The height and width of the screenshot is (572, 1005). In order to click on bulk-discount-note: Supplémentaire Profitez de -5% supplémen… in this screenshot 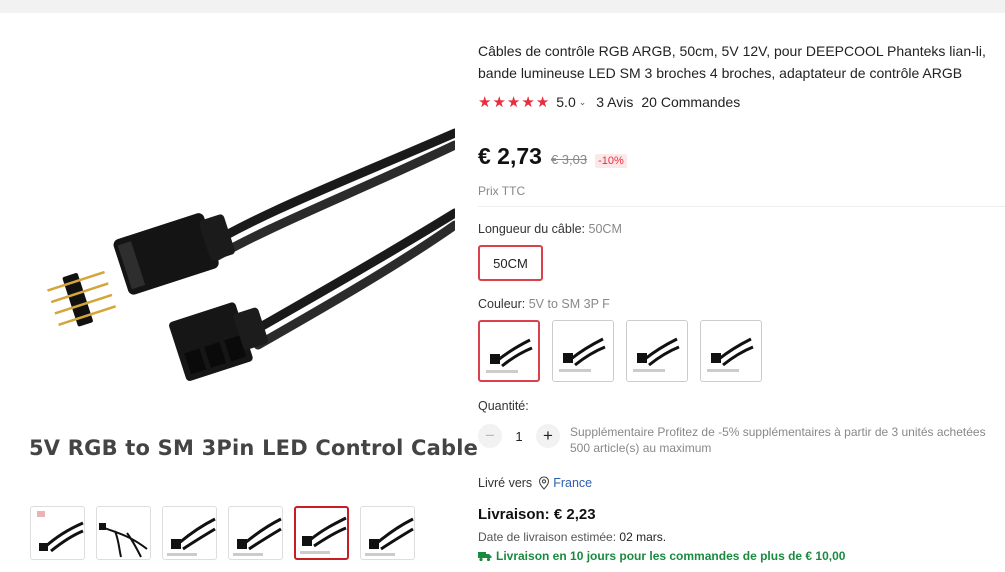, I will do `click(778, 432)`.